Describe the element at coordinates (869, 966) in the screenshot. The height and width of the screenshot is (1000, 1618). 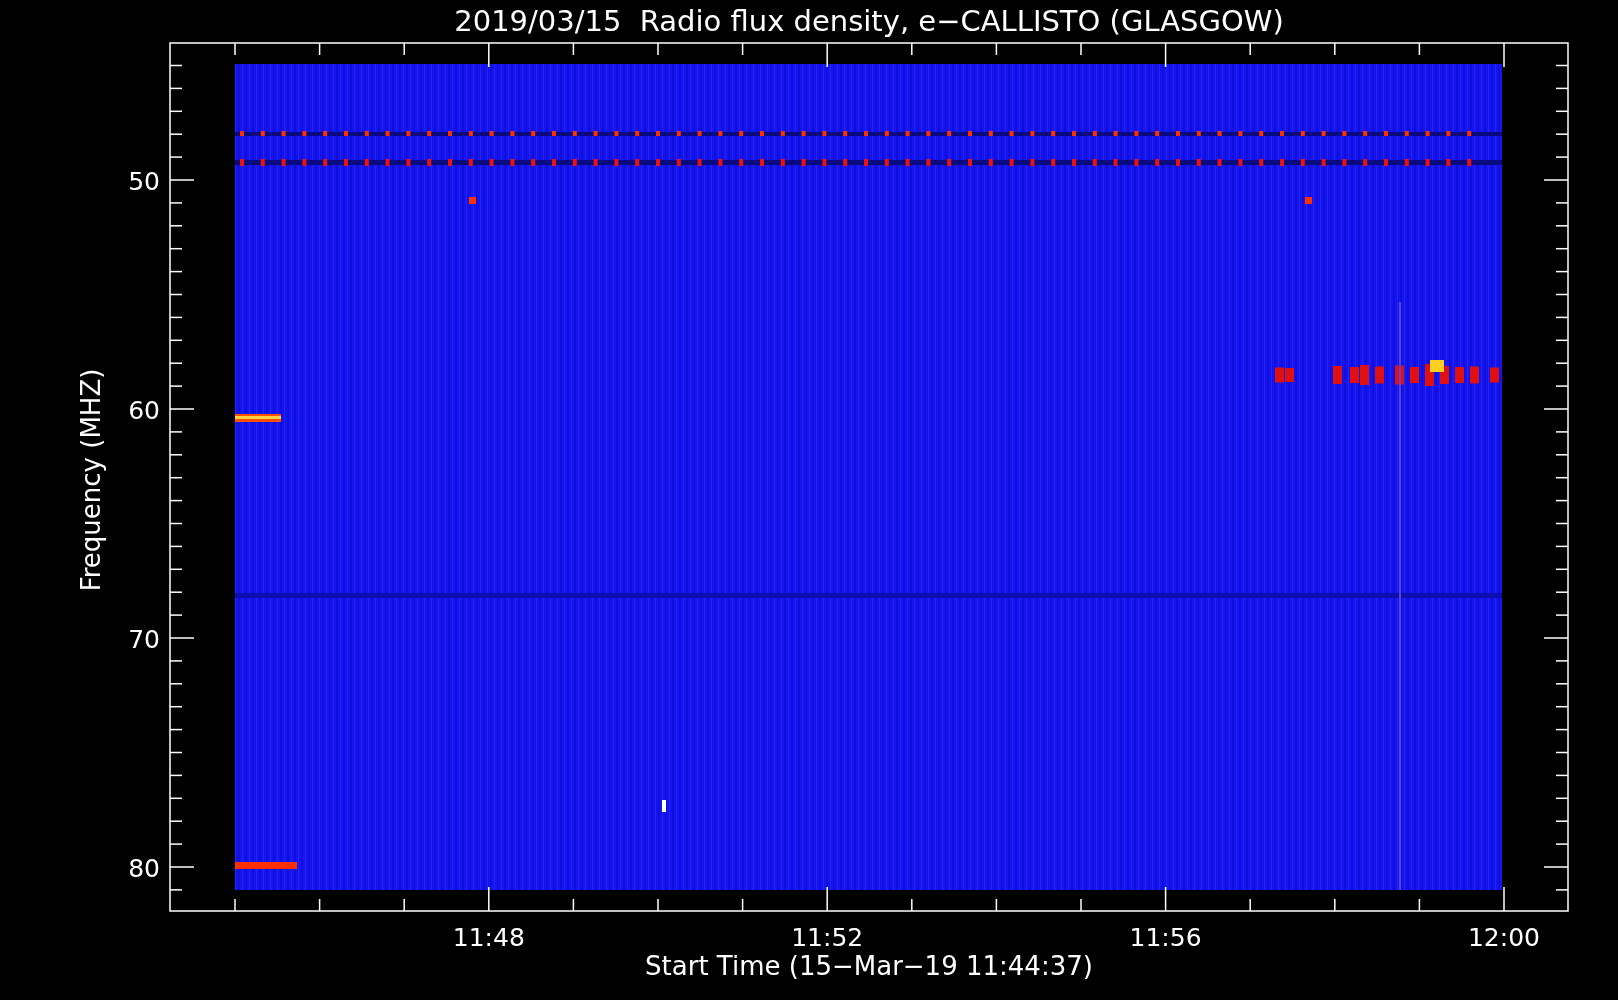
I see `x-axis-label: Start Time (15−Mar−19 11:44:37)` at that location.